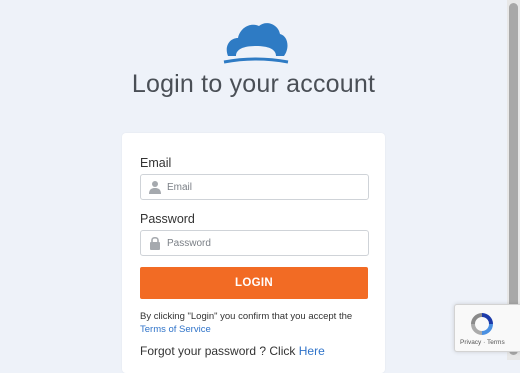  I want to click on page-title: Login to your account, so click(253, 84).